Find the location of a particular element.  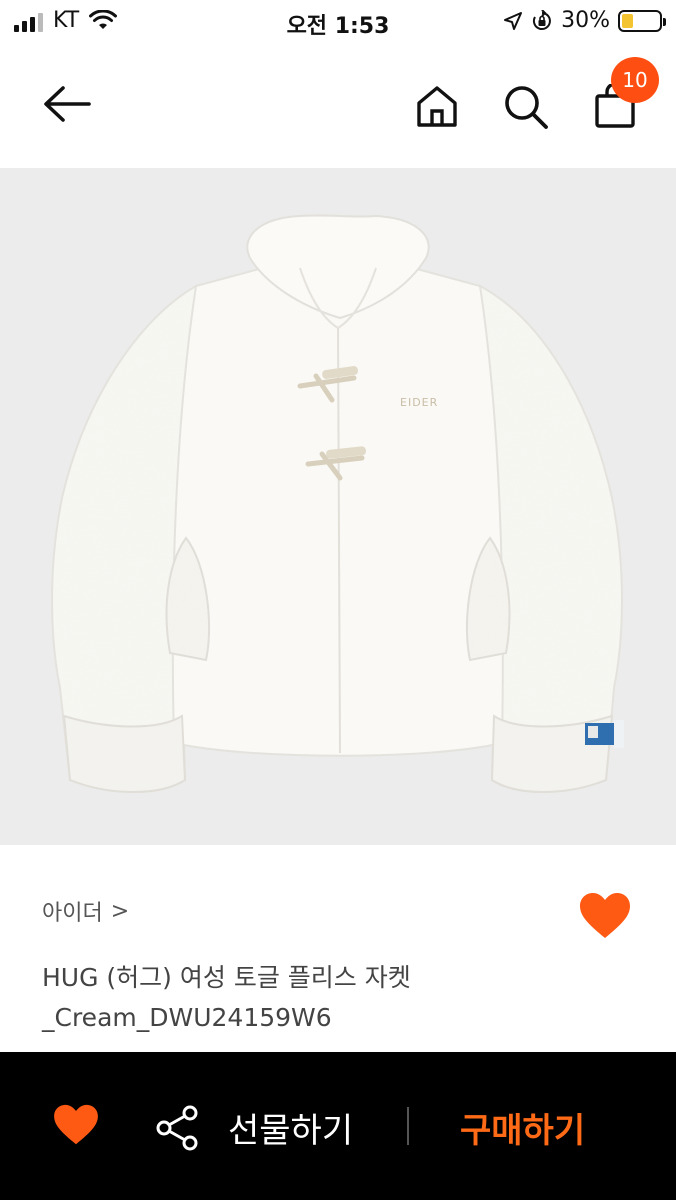

chevron-right-icon: > is located at coordinates (120, 911).